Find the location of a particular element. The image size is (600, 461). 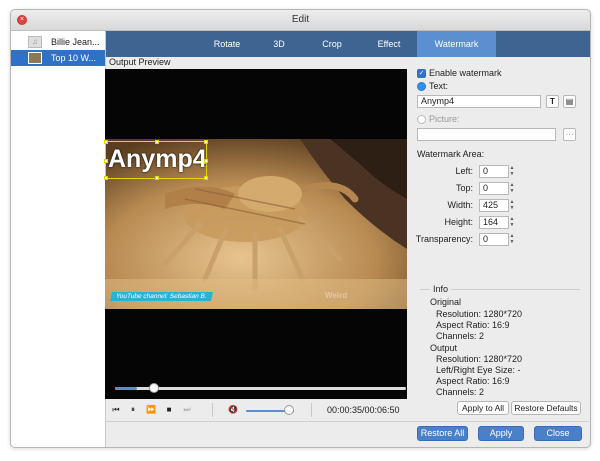

apply-to-all-button: Apply to All is located at coordinates (483, 408).